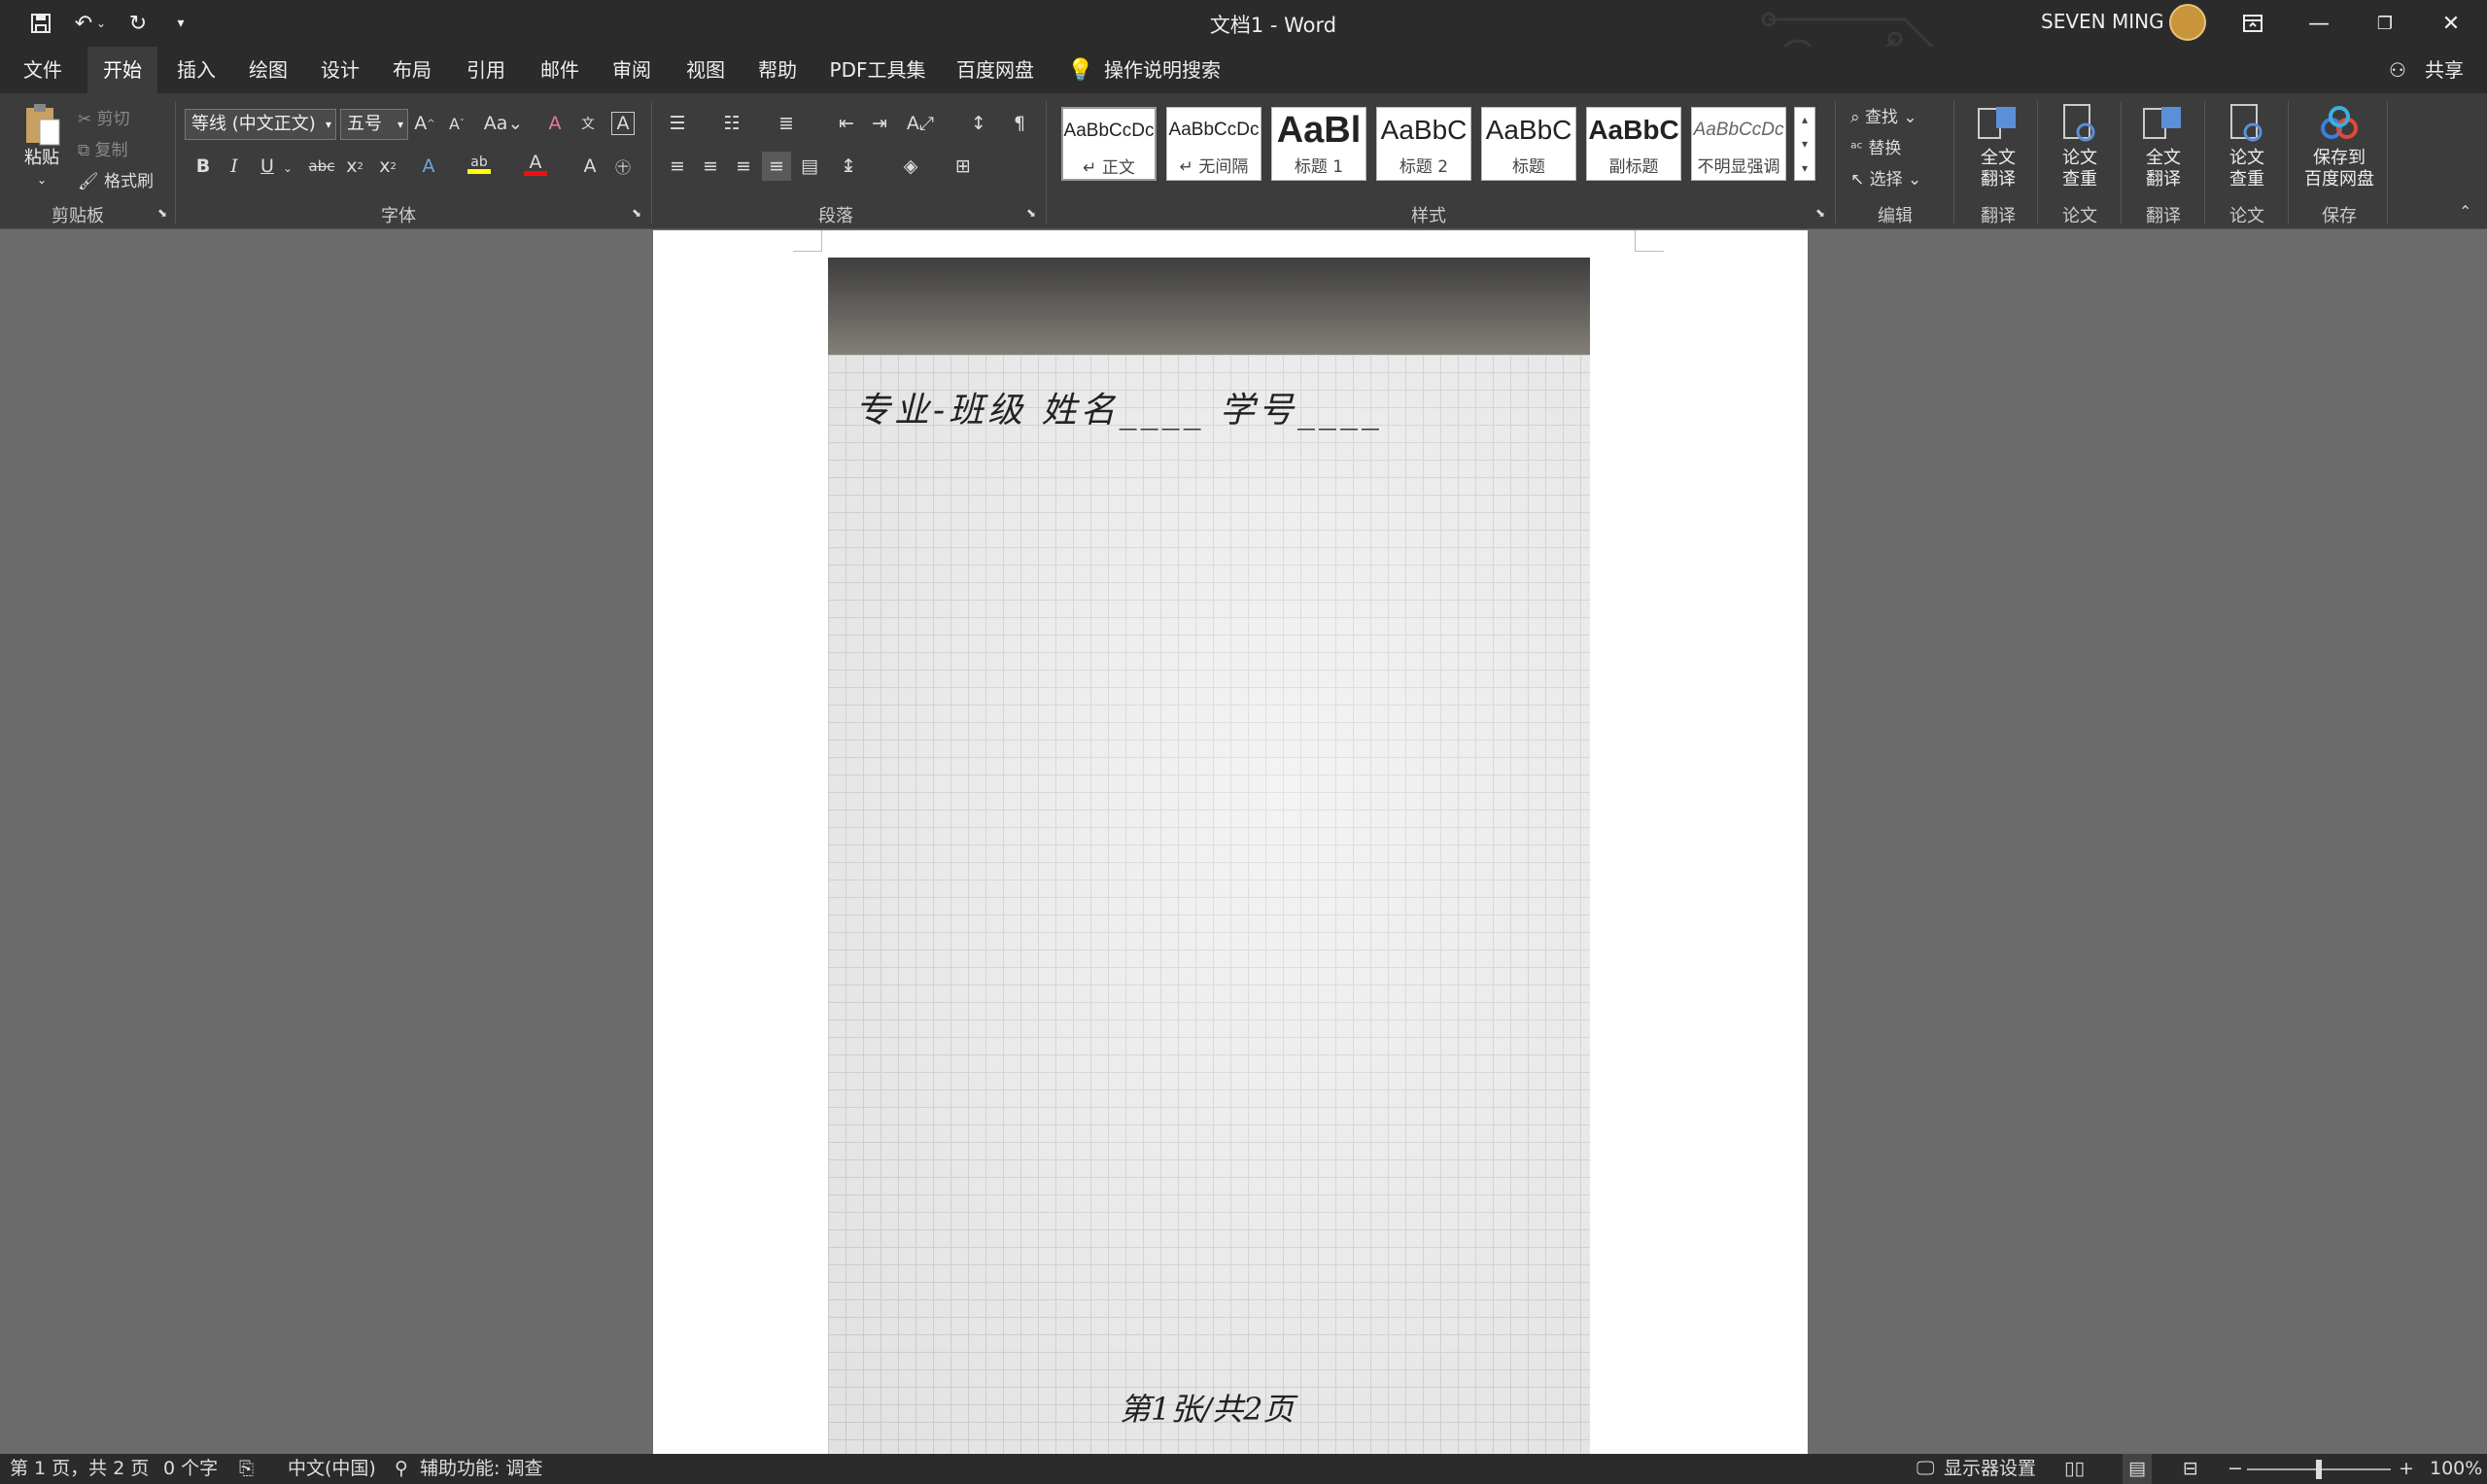  I want to click on tab-home: 开始, so click(122, 70).